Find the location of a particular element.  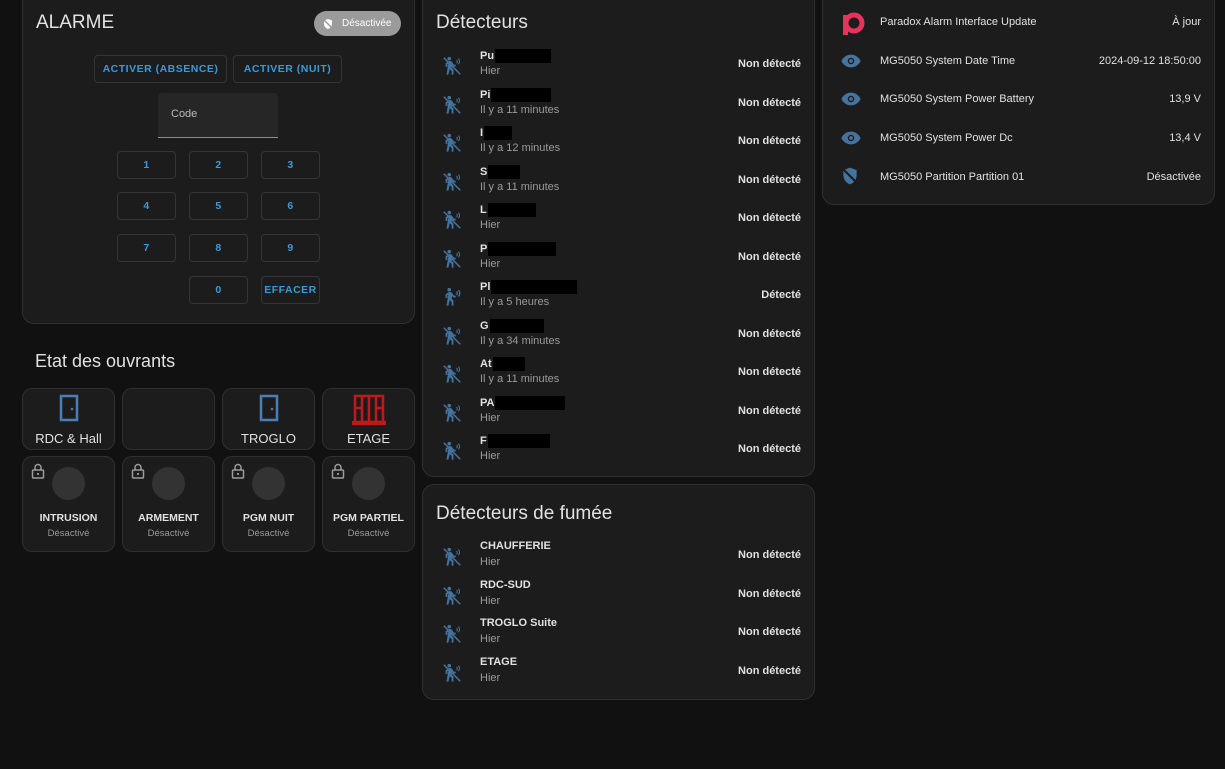

entity-row: Paradox Alarm Interface Update À jour is located at coordinates (1018, 22).